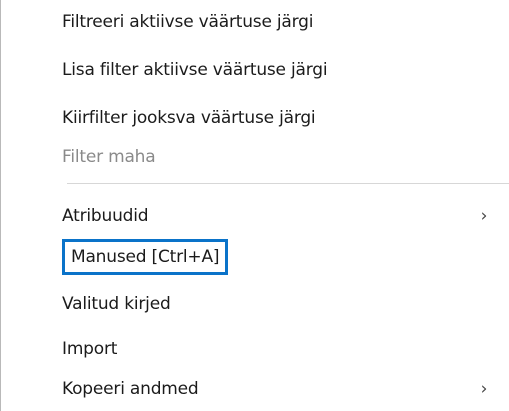  Describe the element at coordinates (109, 157) in the screenshot. I see `menu-item-remove-filter: Filter maha` at that location.